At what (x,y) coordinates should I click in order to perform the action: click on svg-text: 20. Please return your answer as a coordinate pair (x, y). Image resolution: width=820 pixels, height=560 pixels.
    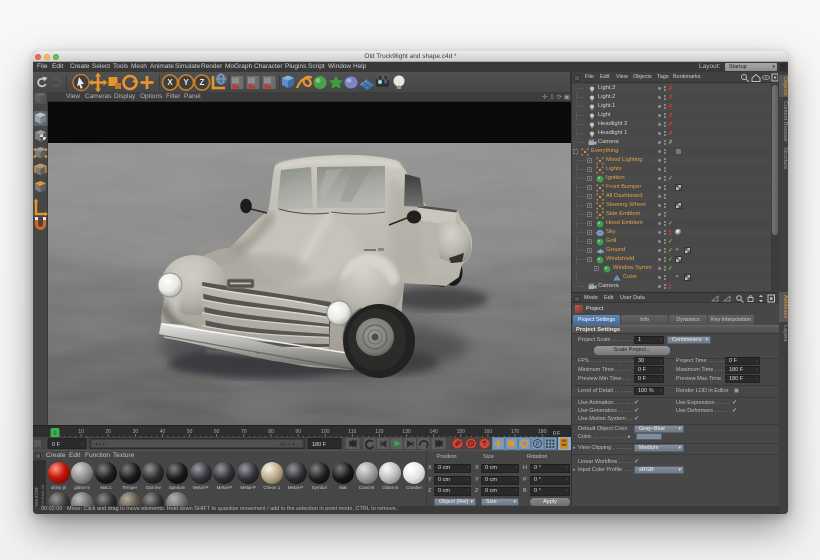
    Looking at the image, I should click on (108, 432).